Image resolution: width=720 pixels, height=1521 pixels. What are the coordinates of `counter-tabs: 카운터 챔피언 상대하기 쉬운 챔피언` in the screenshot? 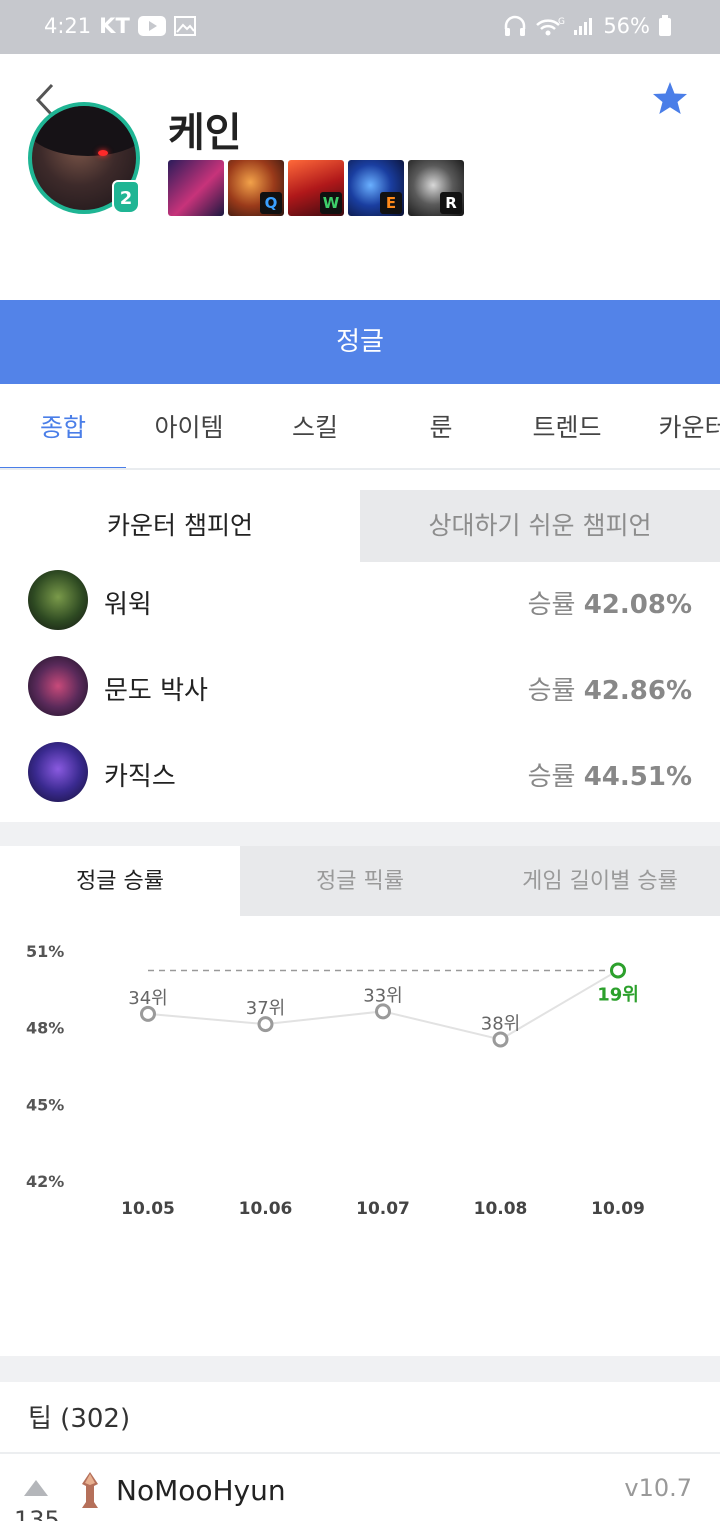 It's located at (360, 526).